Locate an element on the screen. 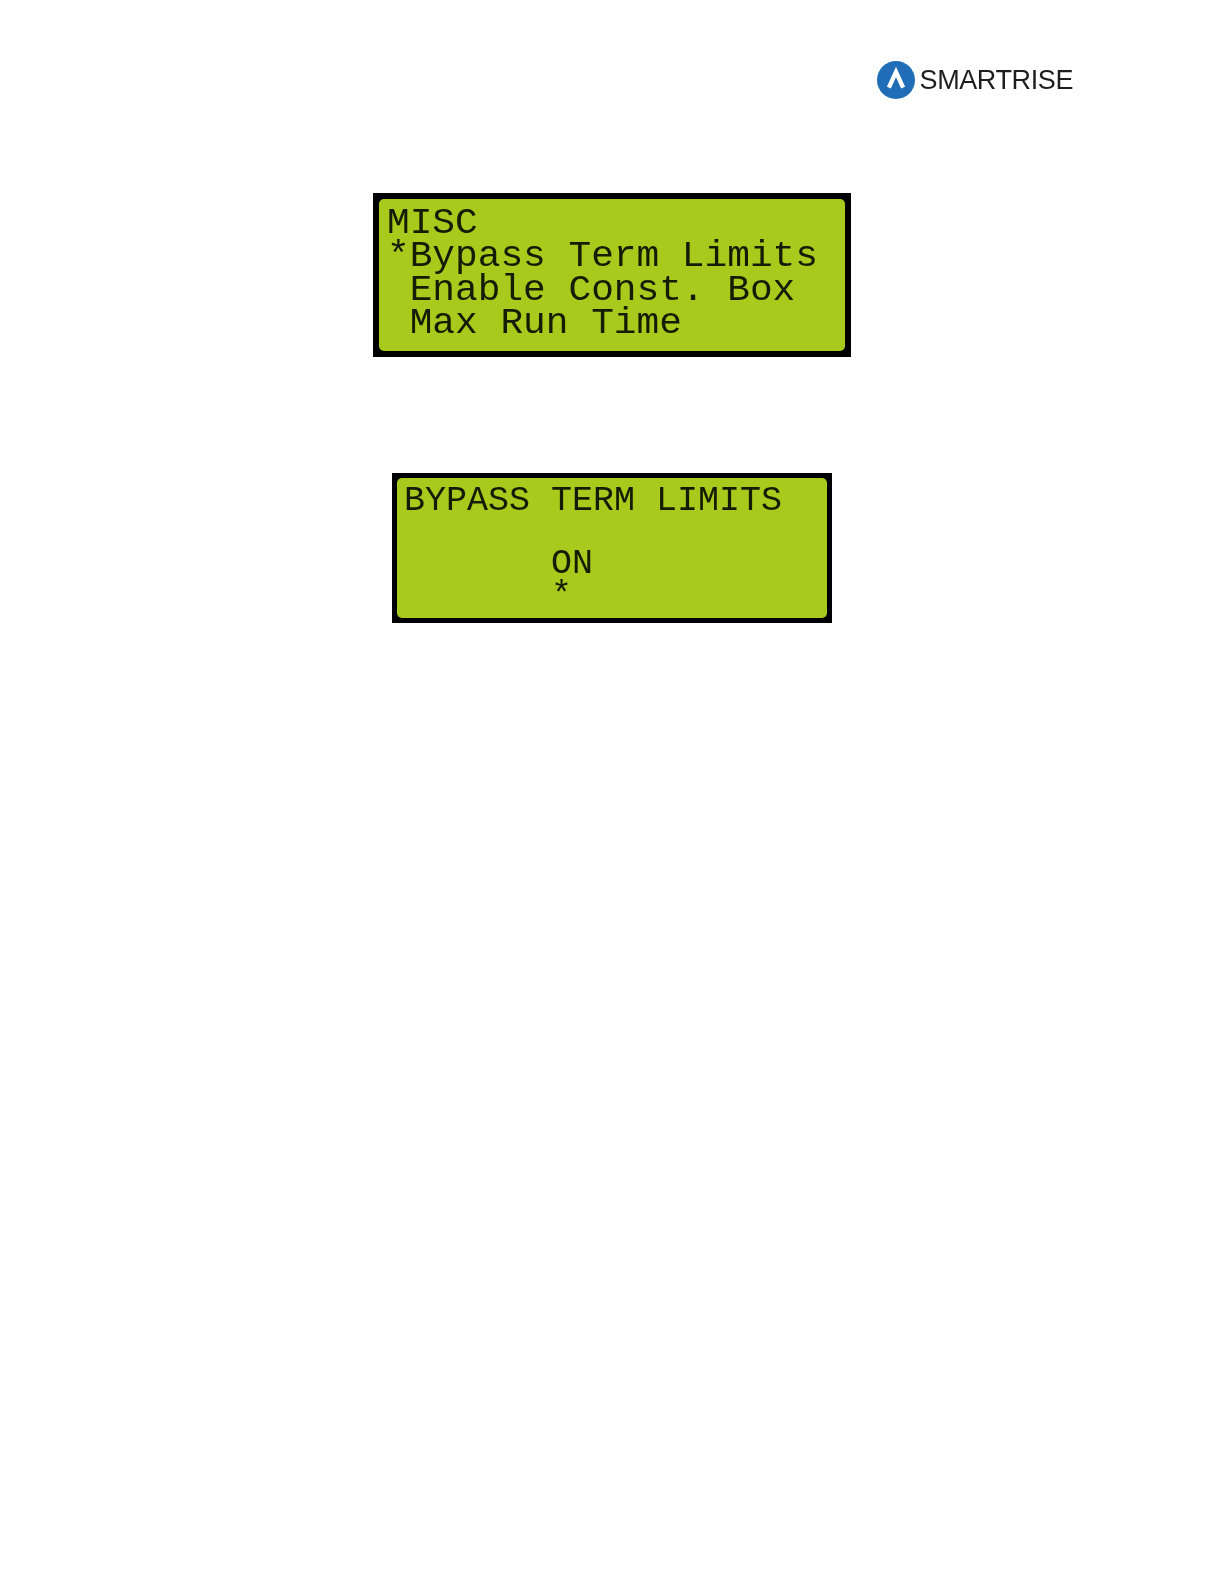 Image resolution: width=1224 pixels, height=1584 pixels. menu-item: Max Run Time is located at coordinates (545, 322).